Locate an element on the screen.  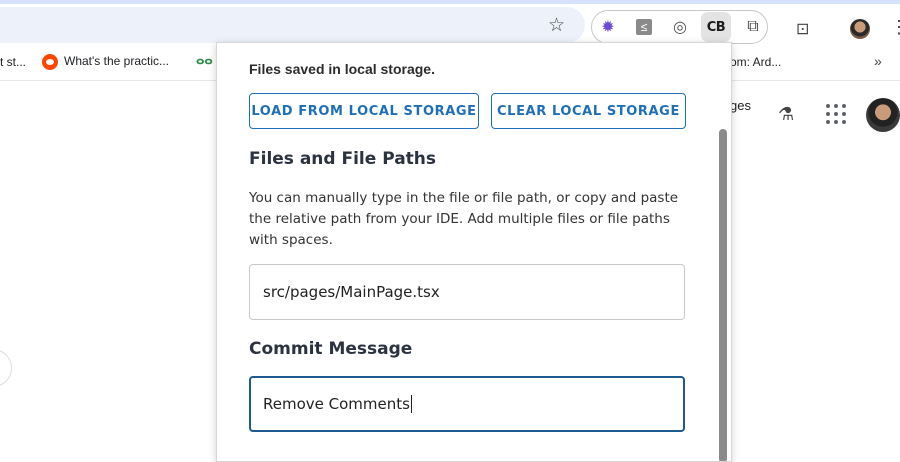
reddit-icon is located at coordinates (50, 62).